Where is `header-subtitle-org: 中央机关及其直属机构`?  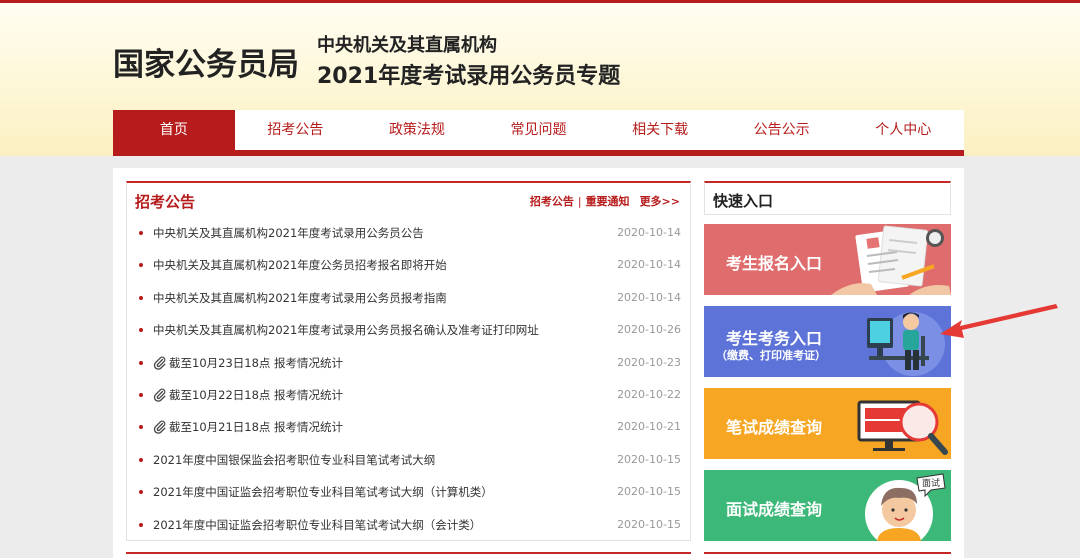
header-subtitle-org: 中央机关及其直属机构 is located at coordinates (407, 45).